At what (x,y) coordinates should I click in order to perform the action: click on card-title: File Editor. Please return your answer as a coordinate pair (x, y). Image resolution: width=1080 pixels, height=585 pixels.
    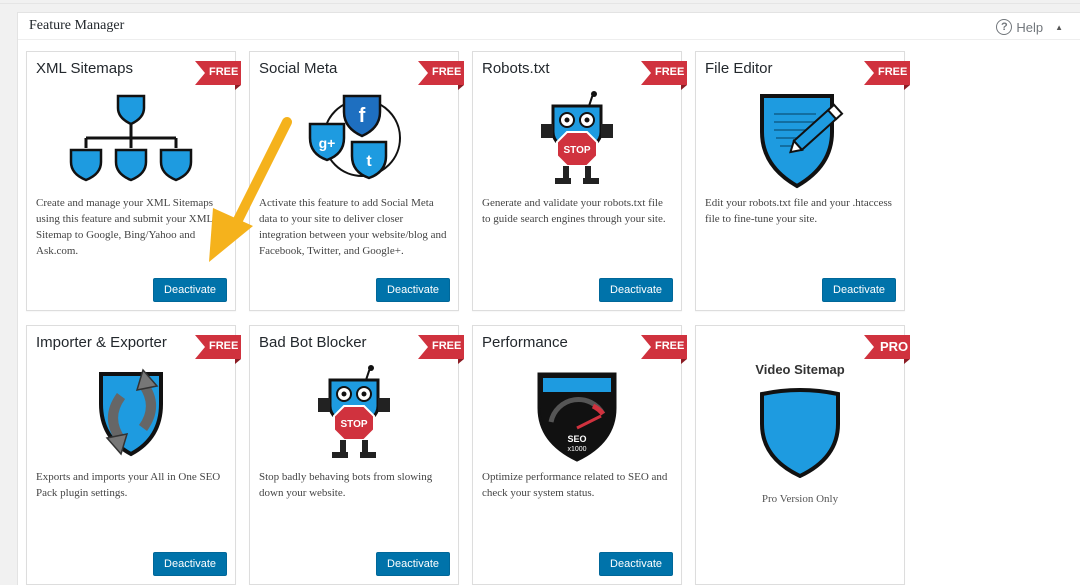
    Looking at the image, I should click on (739, 68).